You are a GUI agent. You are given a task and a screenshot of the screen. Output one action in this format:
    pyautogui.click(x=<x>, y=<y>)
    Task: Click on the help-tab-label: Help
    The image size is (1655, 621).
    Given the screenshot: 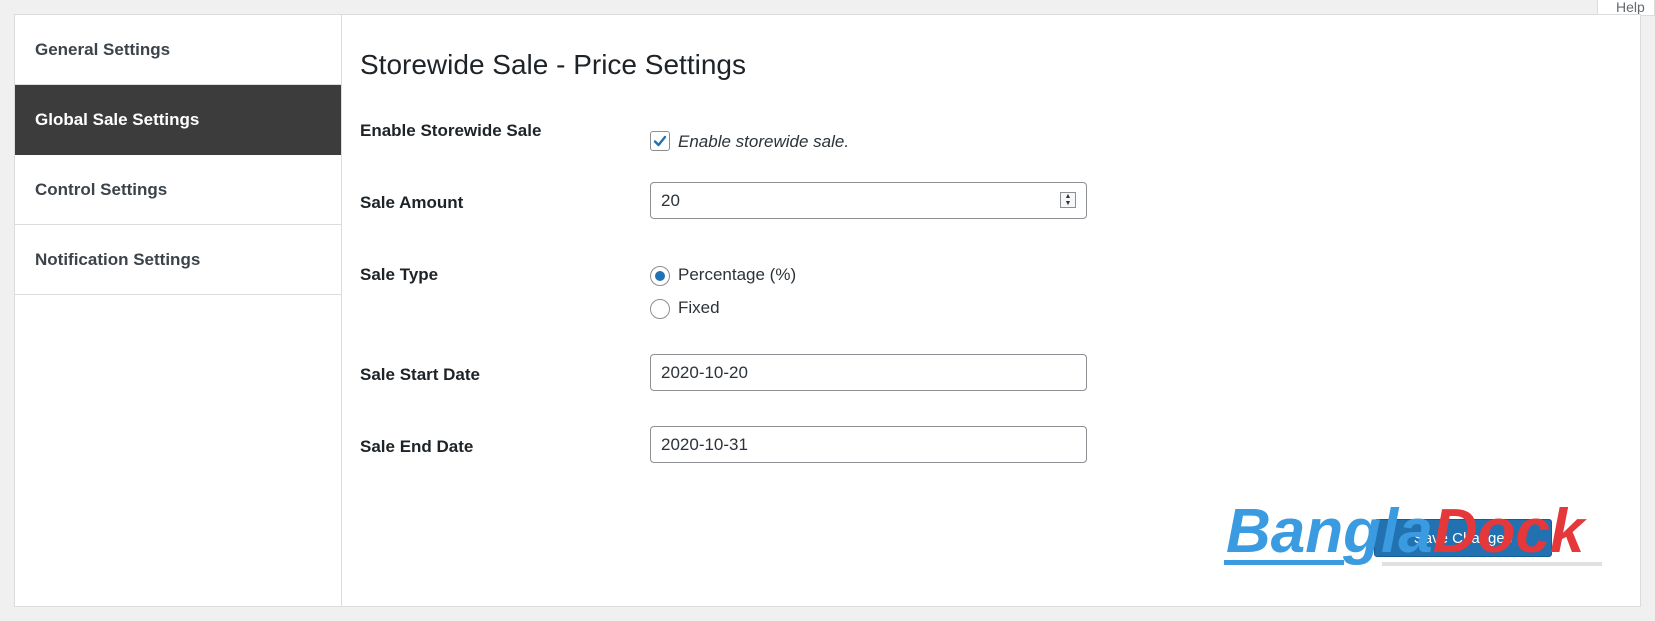 What is the action you would take?
    pyautogui.click(x=1630, y=7)
    